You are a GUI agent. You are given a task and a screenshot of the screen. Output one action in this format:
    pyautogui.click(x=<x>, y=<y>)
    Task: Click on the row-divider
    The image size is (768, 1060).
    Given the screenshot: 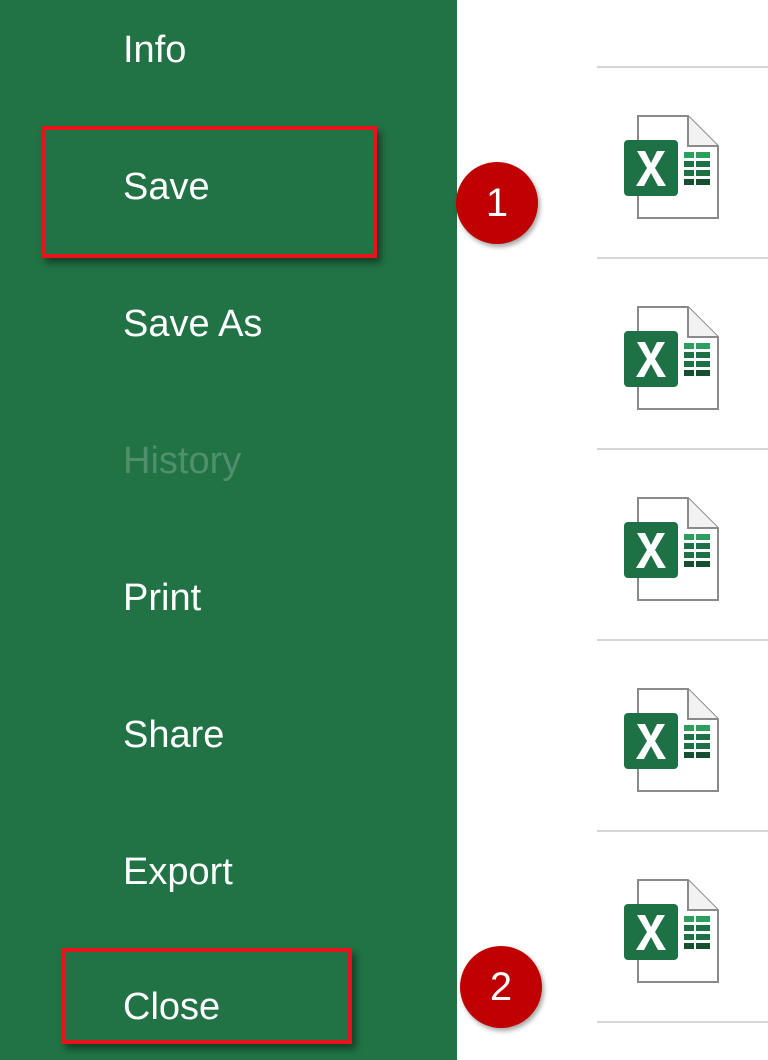 What is the action you would take?
    pyautogui.click(x=682, y=1022)
    